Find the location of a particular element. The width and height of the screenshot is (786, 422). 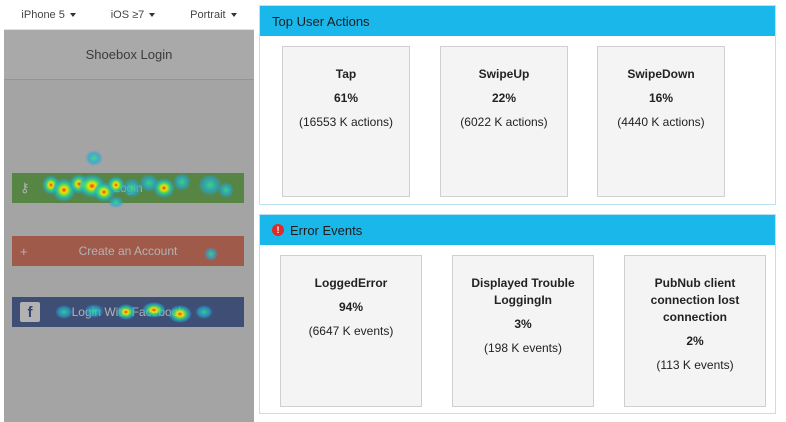

action-card-swipedown: SwipeDown 16% (4440 K actions) is located at coordinates (661, 121).